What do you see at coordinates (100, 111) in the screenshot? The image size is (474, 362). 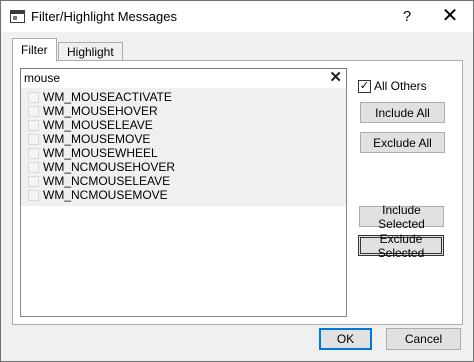 I see `message-label: WM_MOUSEHOVER` at bounding box center [100, 111].